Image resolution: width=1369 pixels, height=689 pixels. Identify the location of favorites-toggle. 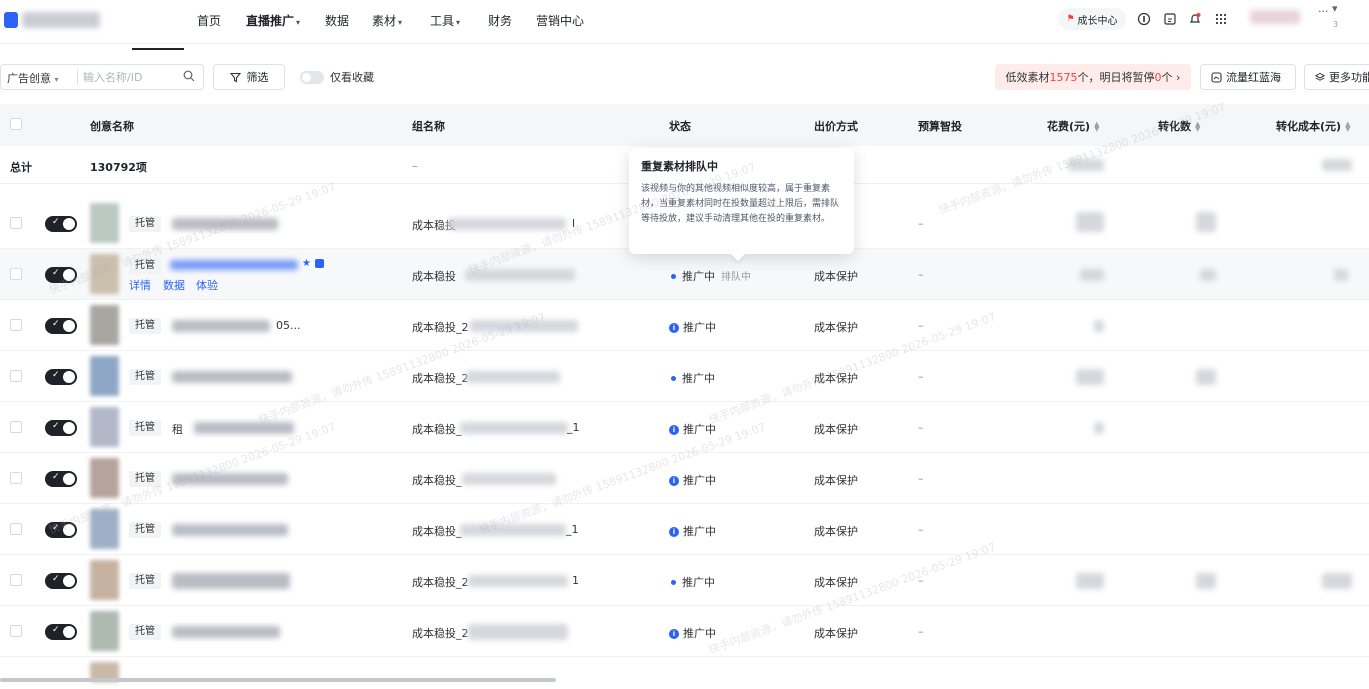
(312, 77).